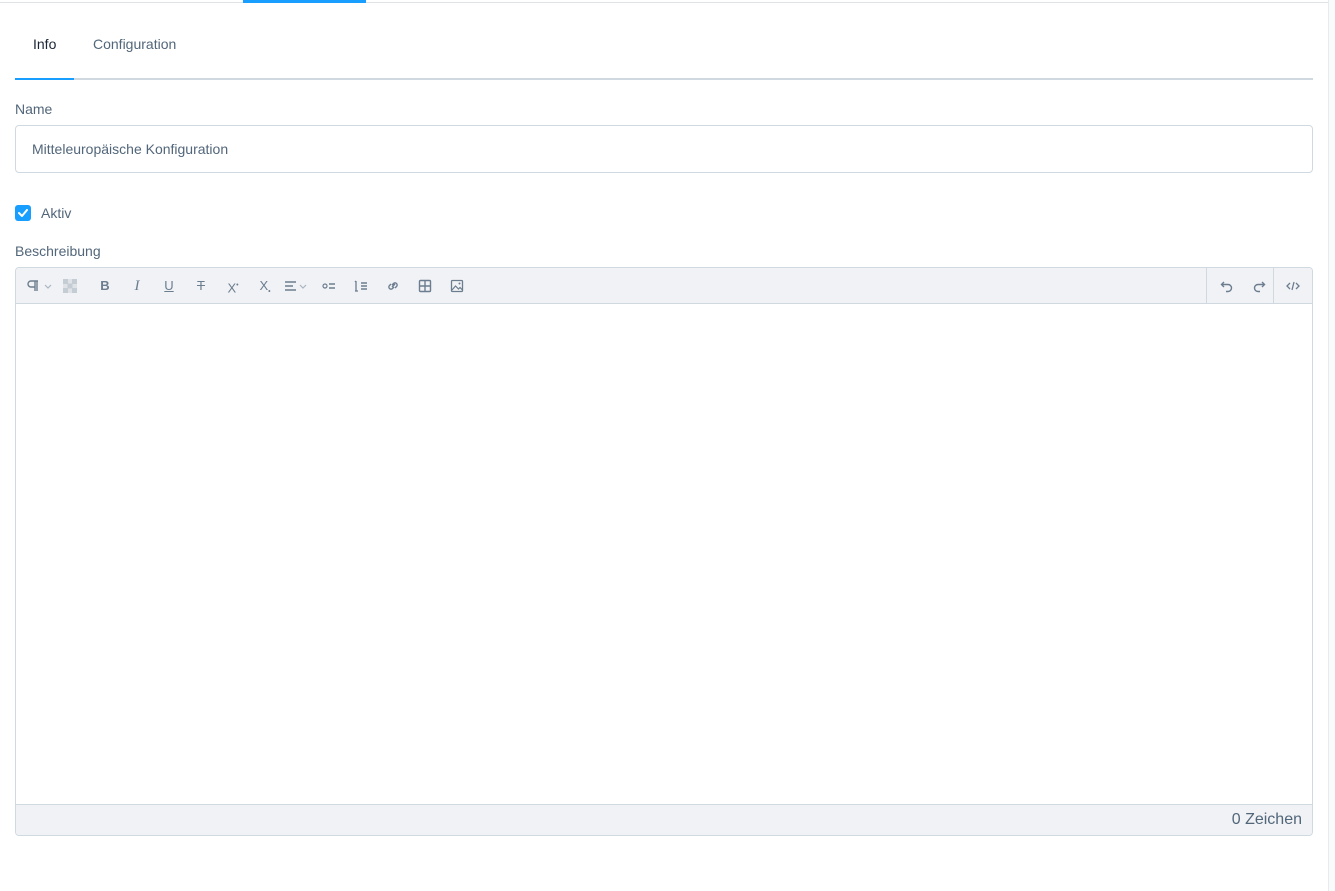  I want to click on numbered-list-icon, so click(361, 286).